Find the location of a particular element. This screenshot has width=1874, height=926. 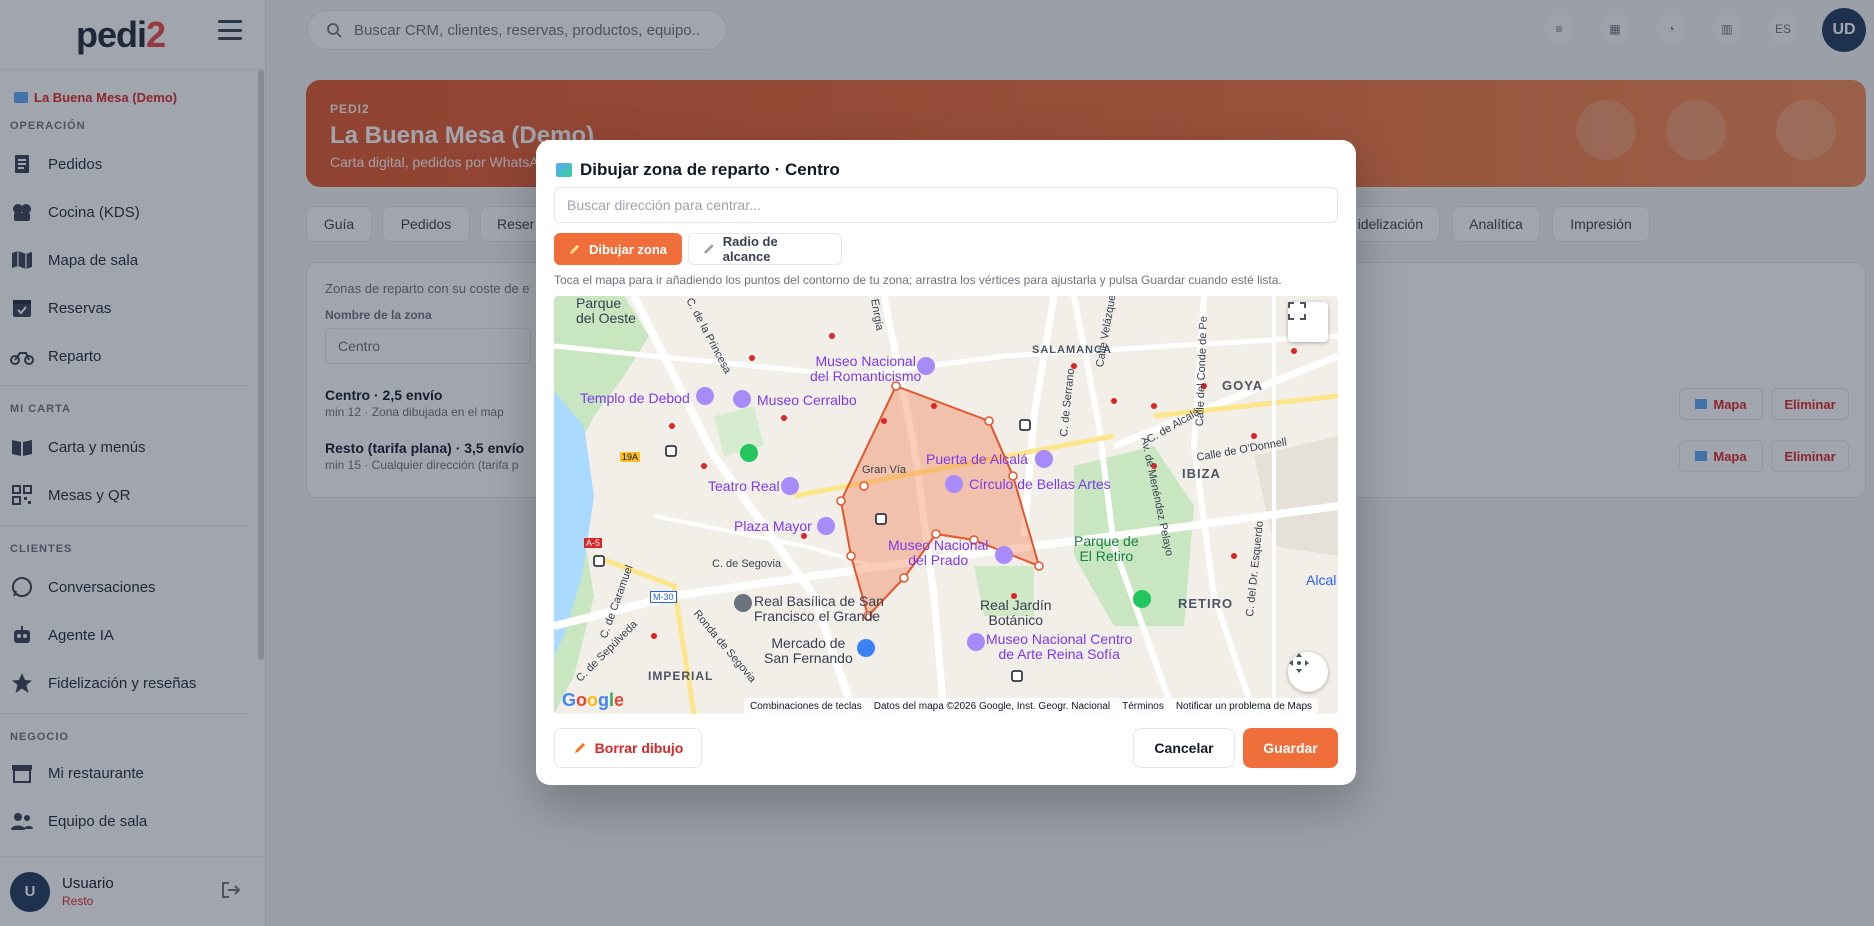

map-label: C. de Segovia is located at coordinates (747, 564).